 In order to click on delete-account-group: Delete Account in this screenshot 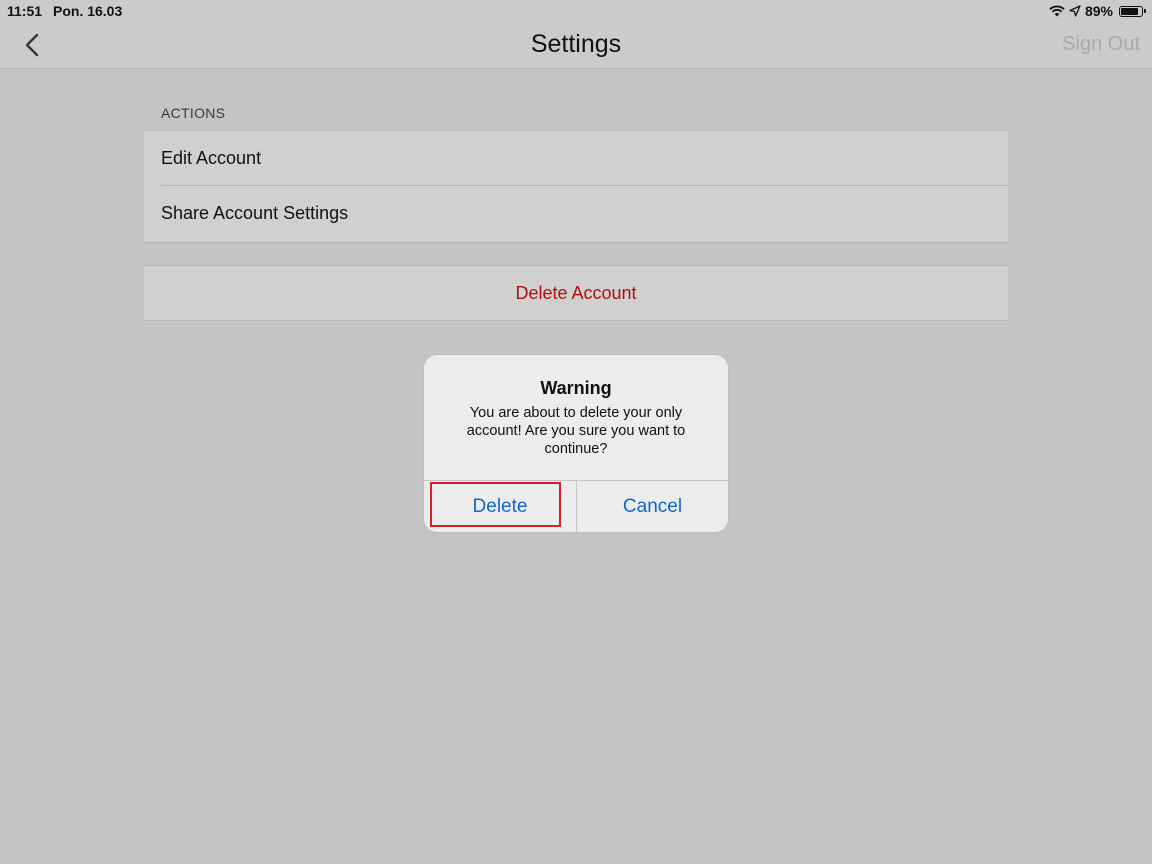, I will do `click(576, 293)`.